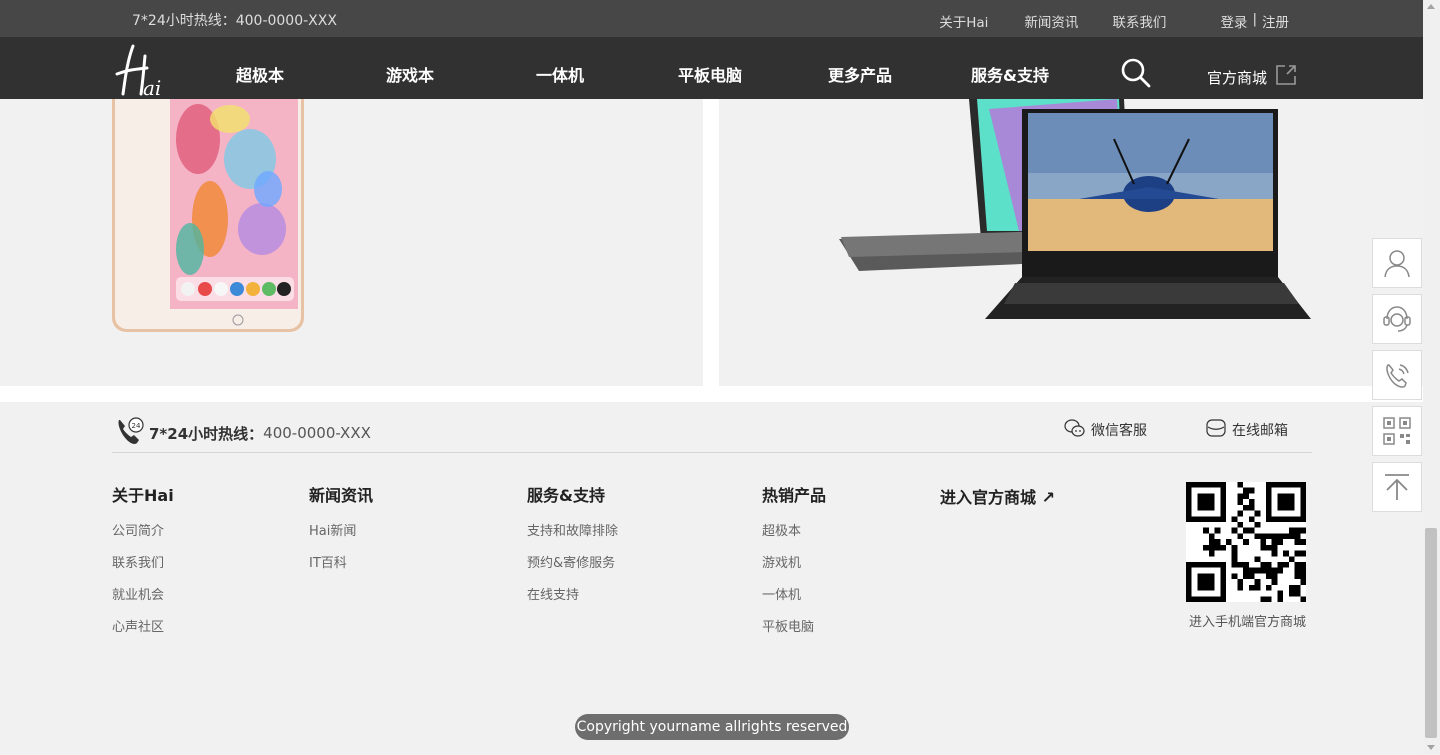  I want to click on topbar-link-contact: 联系我们, so click(1139, 21).